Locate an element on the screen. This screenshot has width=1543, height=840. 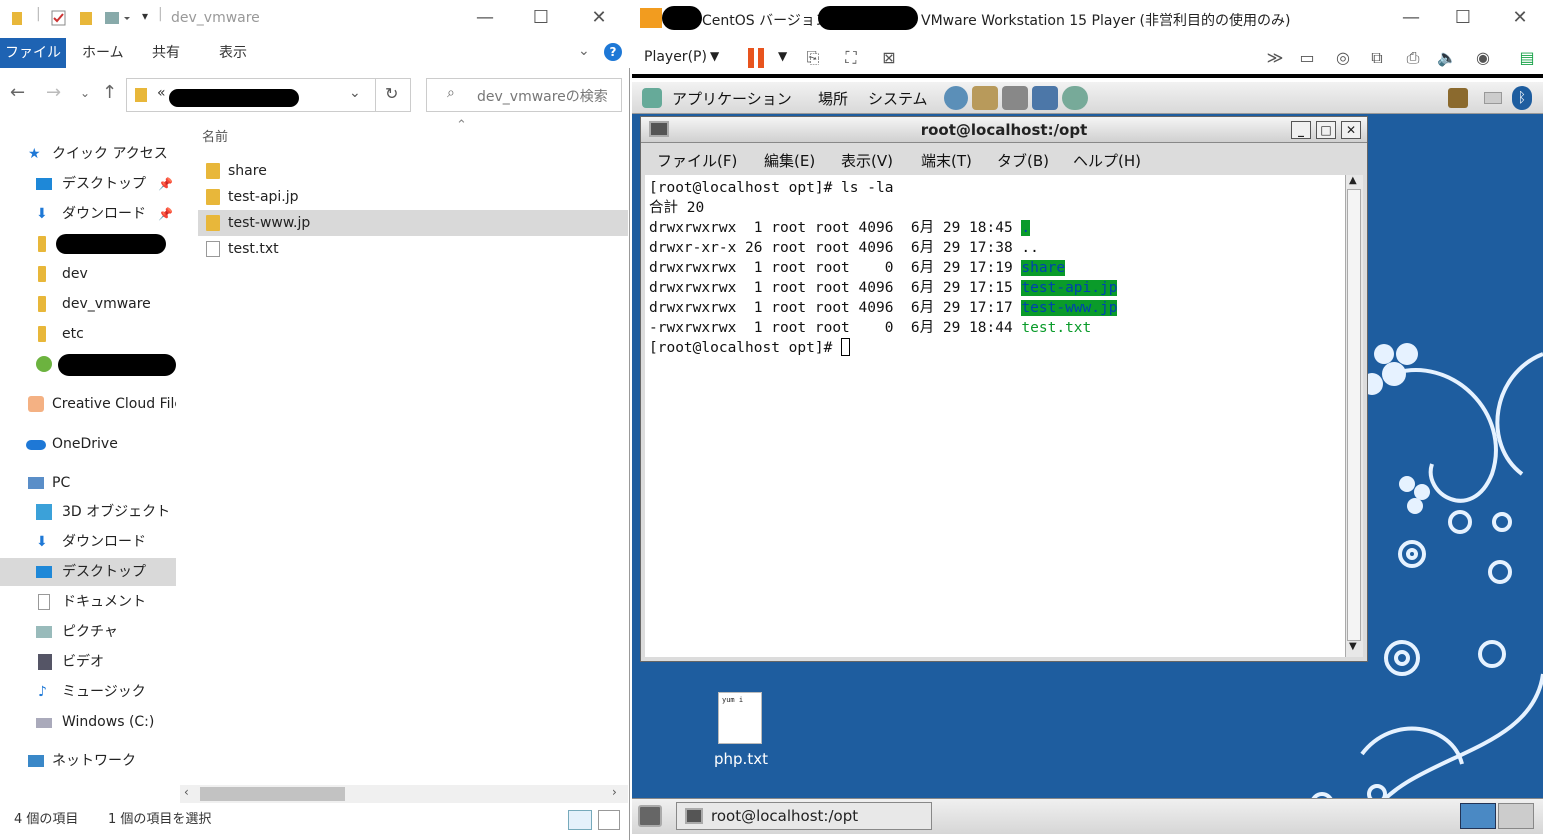
nav-network: ネットワーク is located at coordinates (88, 761).